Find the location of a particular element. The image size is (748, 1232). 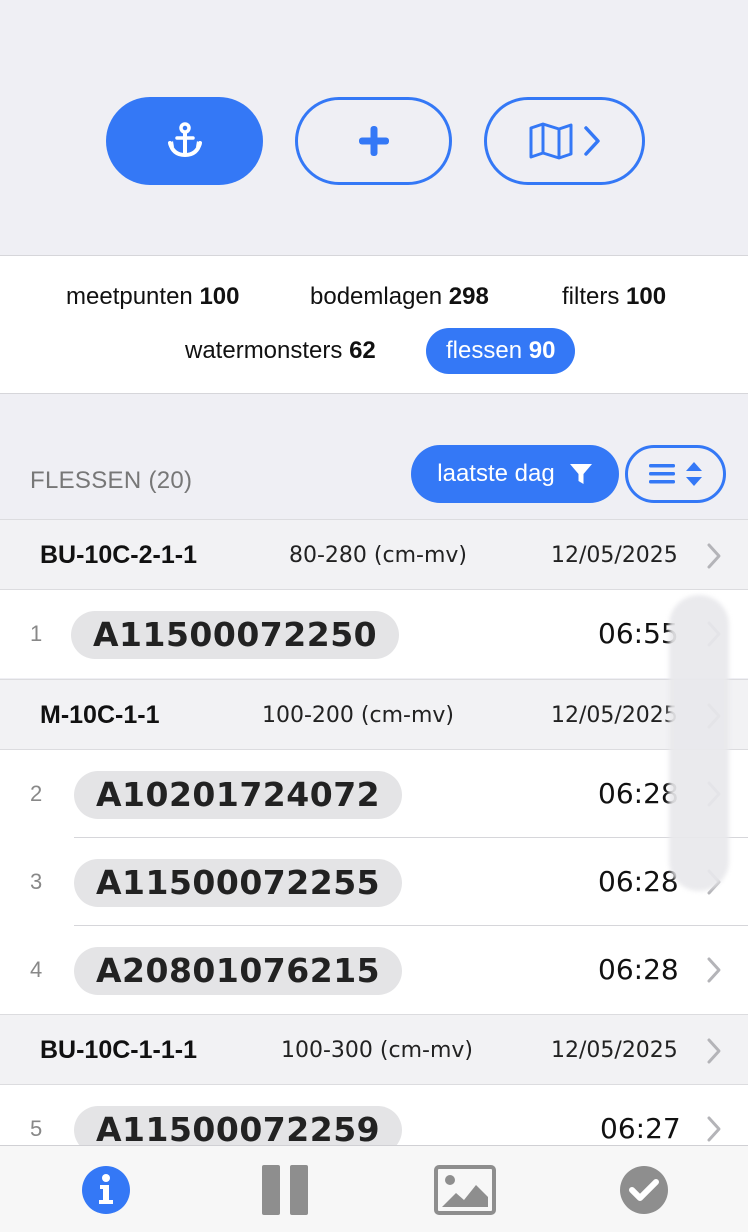

checkmark-icon is located at coordinates (644, 1190).